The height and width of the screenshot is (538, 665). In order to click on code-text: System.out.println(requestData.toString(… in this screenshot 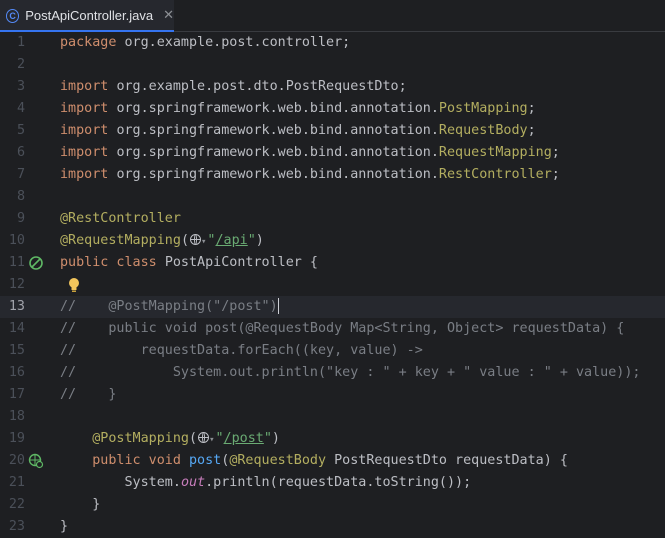, I will do `click(265, 483)`.